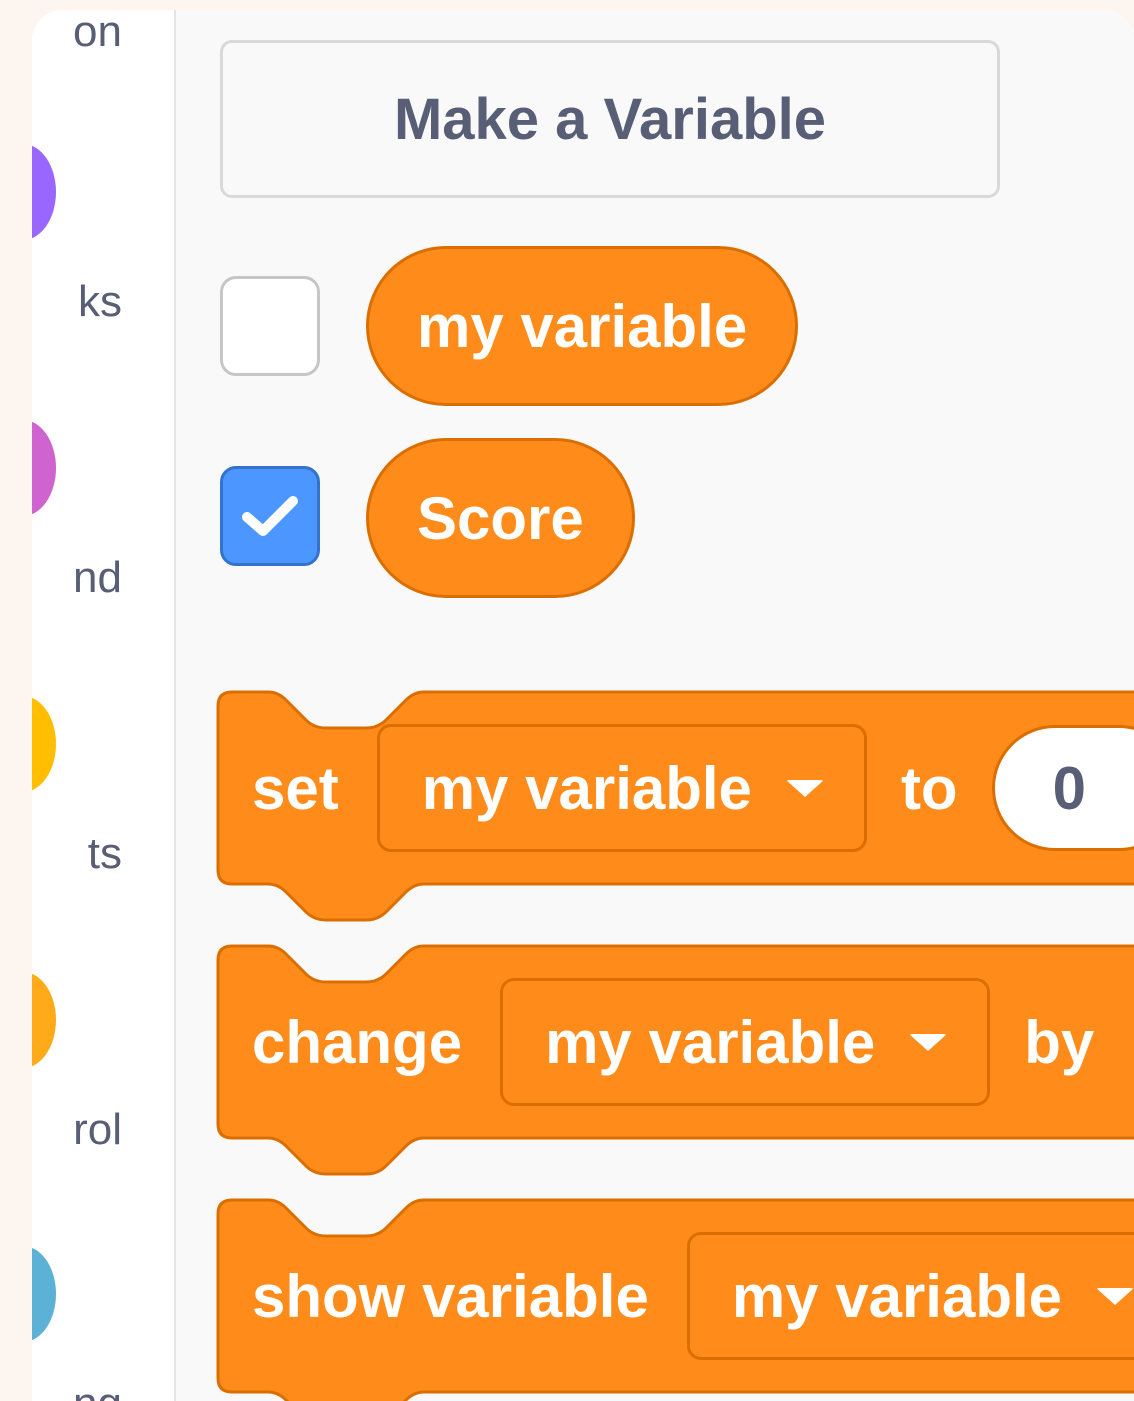 The height and width of the screenshot is (1401, 1134). What do you see at coordinates (77, 578) in the screenshot?
I see `category-label-sound: nd` at bounding box center [77, 578].